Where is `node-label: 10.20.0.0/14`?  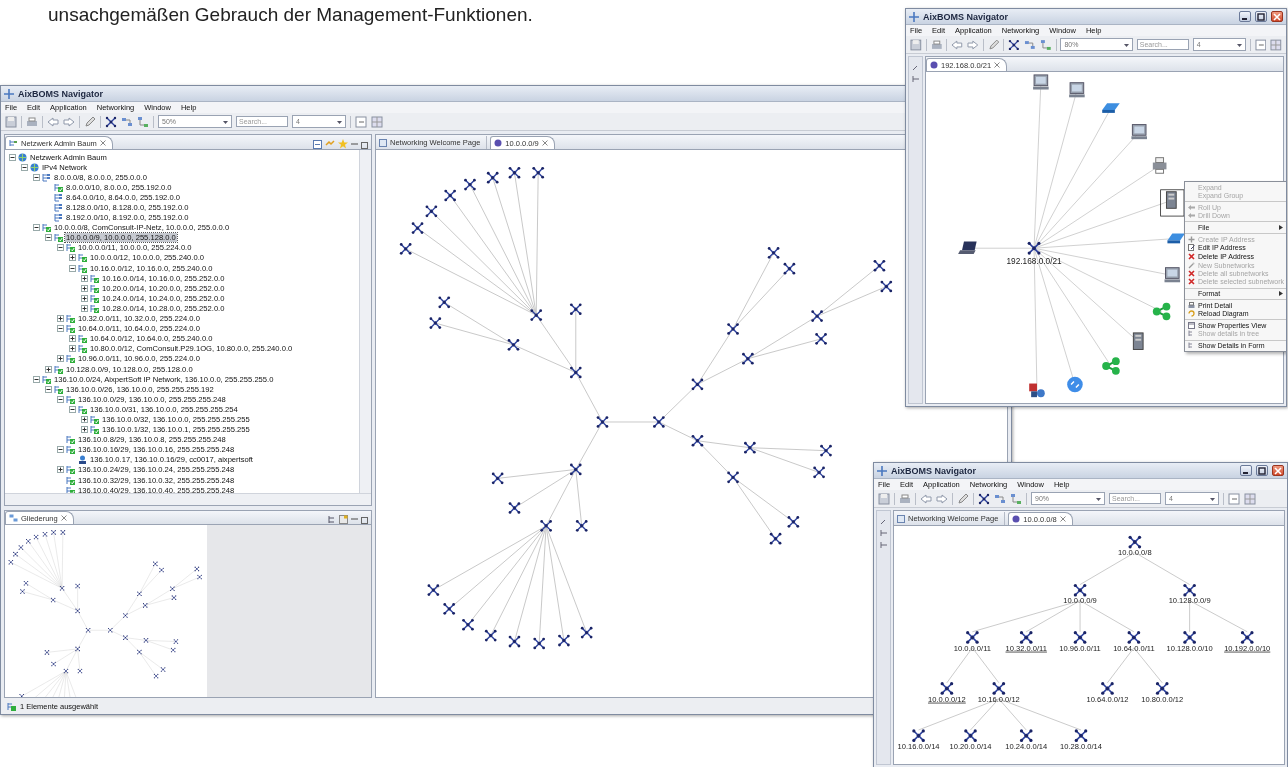 node-label: 10.20.0.0/14 is located at coordinates (970, 746).